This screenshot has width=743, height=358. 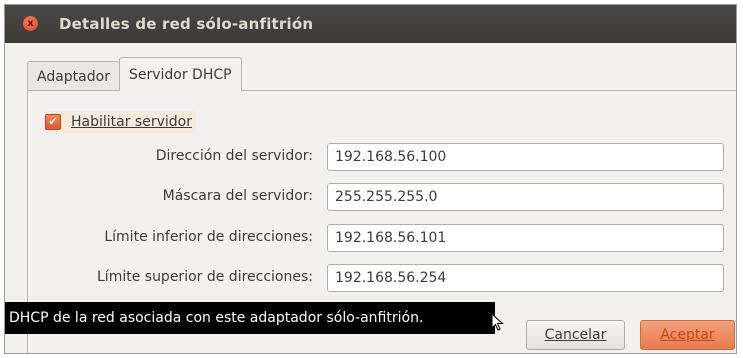 What do you see at coordinates (525, 157) in the screenshot?
I see `server-address-input` at bounding box center [525, 157].